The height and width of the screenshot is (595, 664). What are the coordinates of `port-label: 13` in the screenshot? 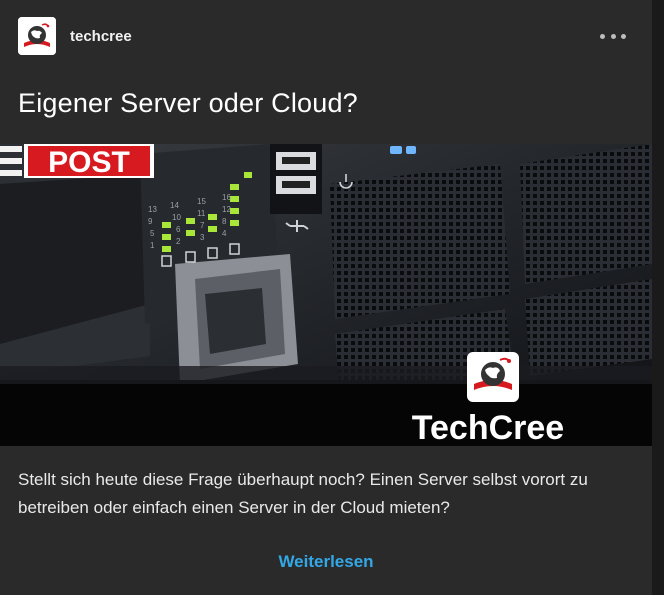 It's located at (152, 209).